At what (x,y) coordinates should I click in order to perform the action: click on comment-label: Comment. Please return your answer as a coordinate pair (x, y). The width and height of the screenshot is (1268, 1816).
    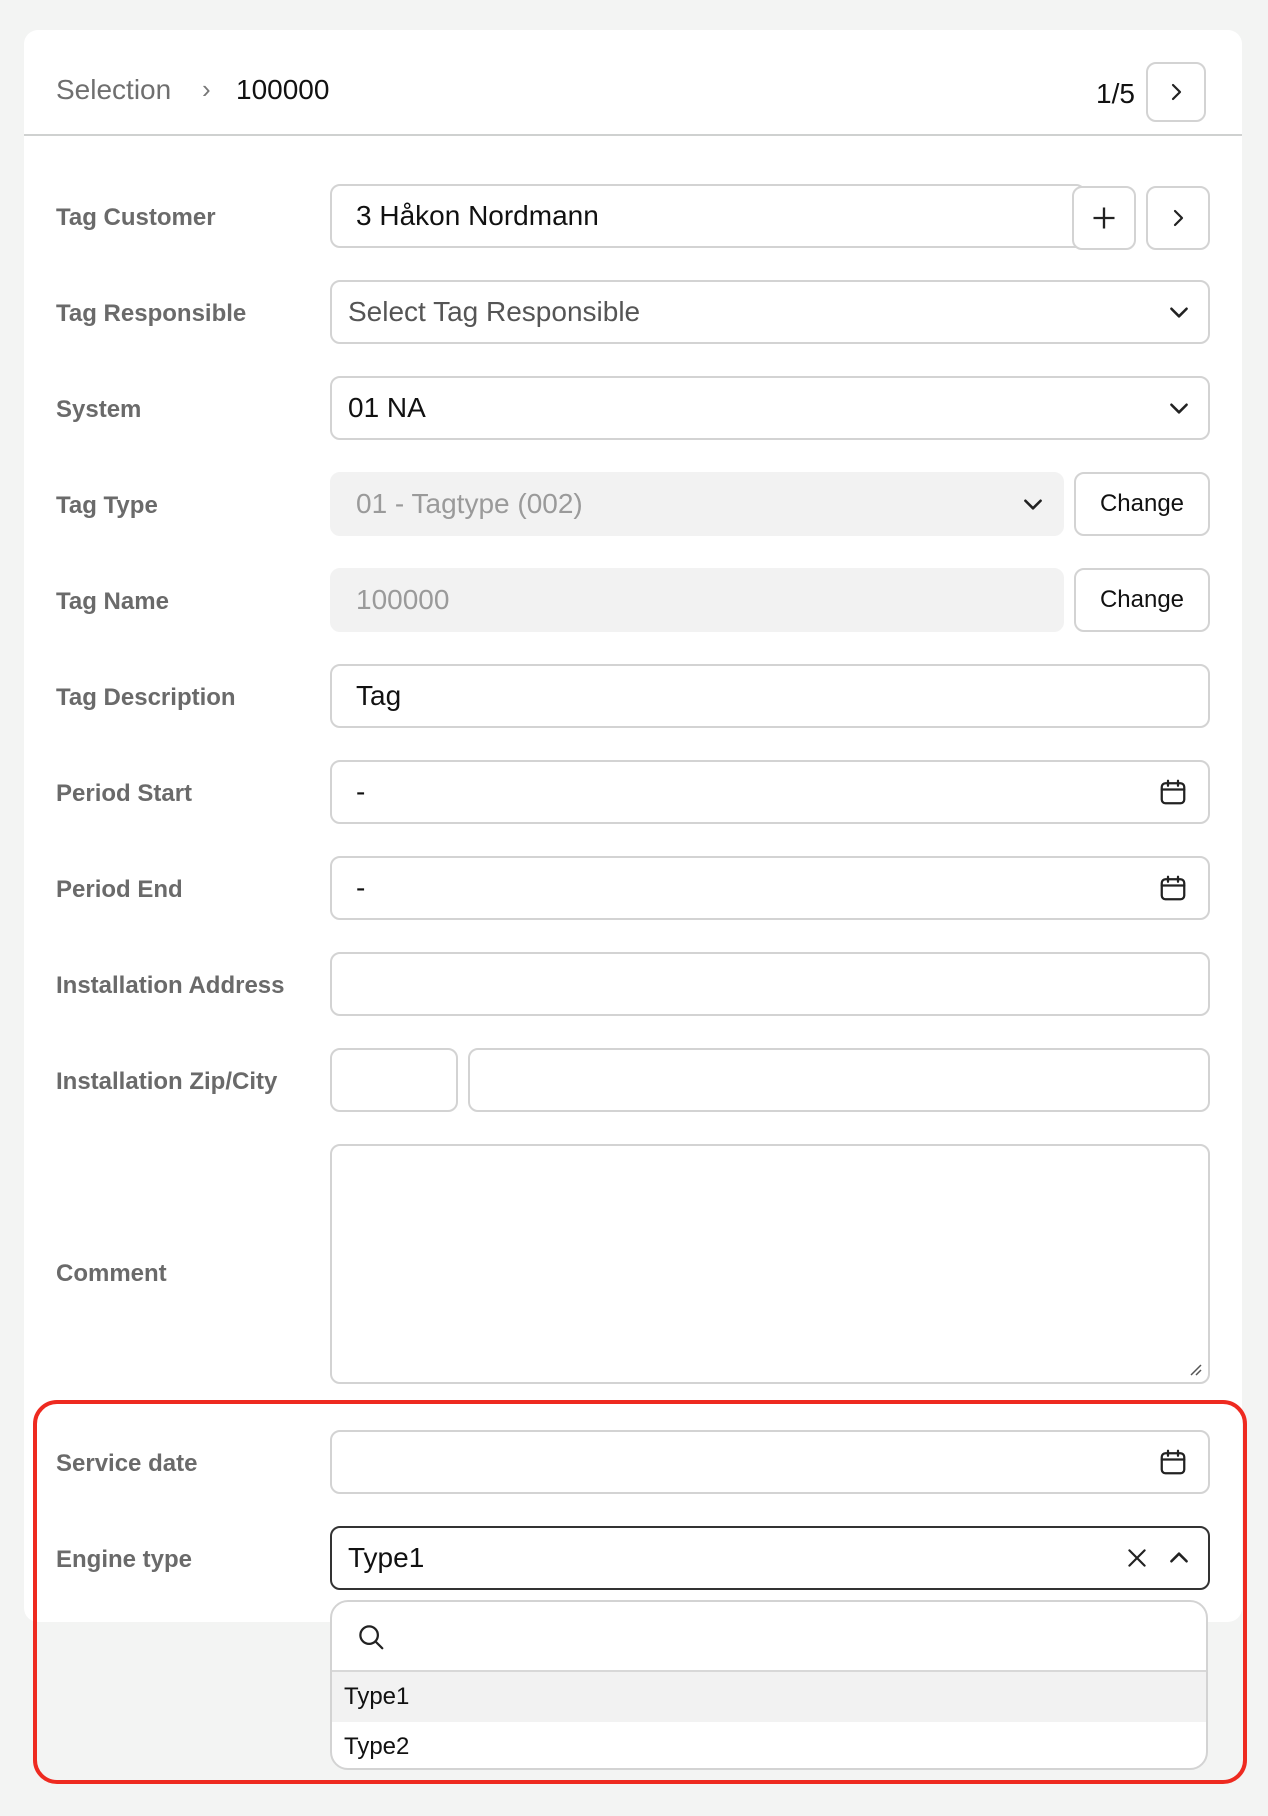
    Looking at the image, I should click on (111, 1273).